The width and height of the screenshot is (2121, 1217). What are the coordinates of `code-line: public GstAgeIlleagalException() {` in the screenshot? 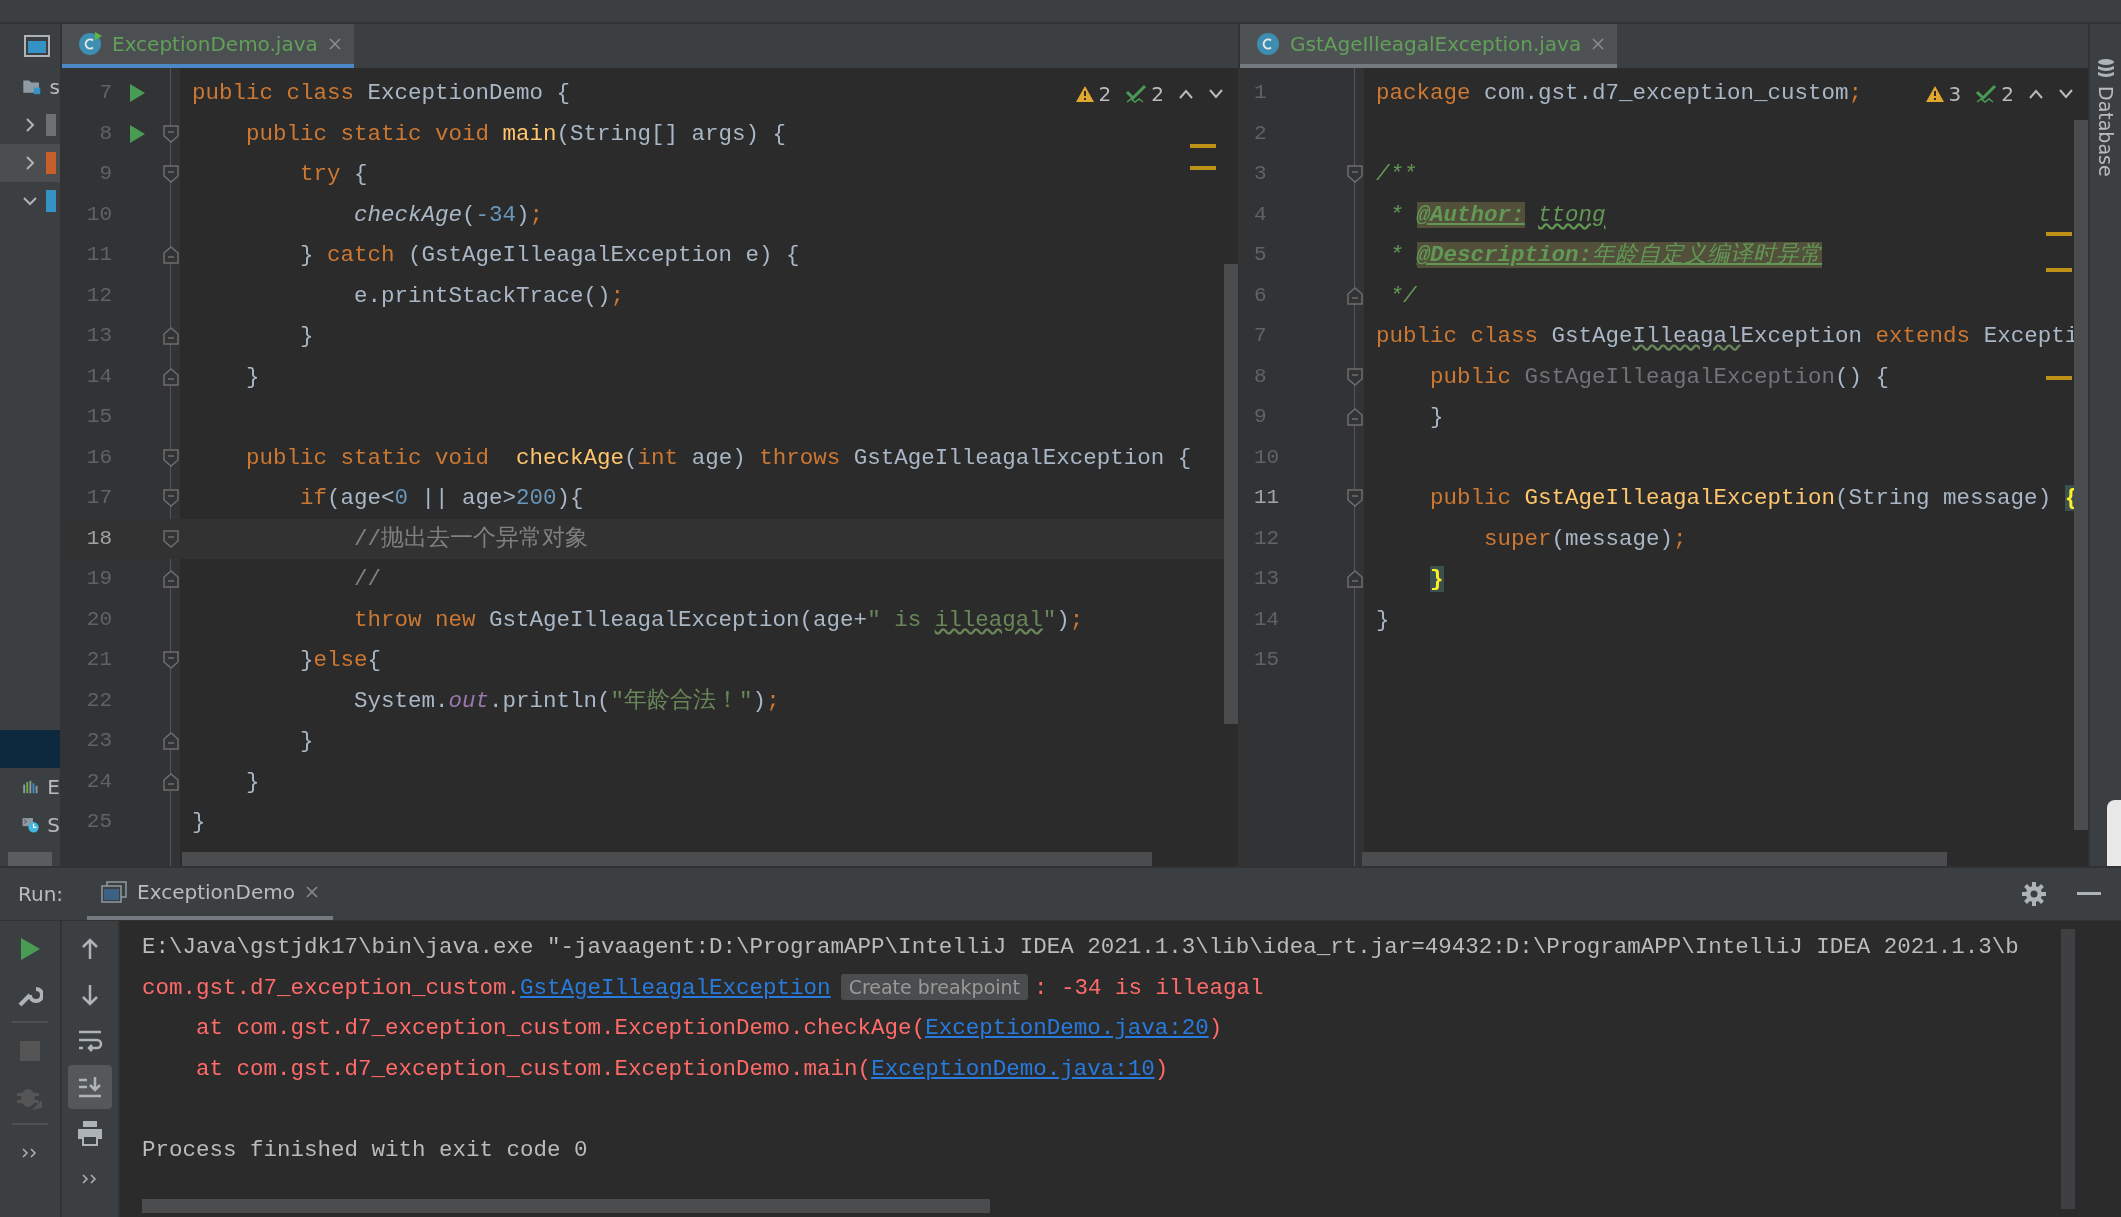 It's located at (1659, 377).